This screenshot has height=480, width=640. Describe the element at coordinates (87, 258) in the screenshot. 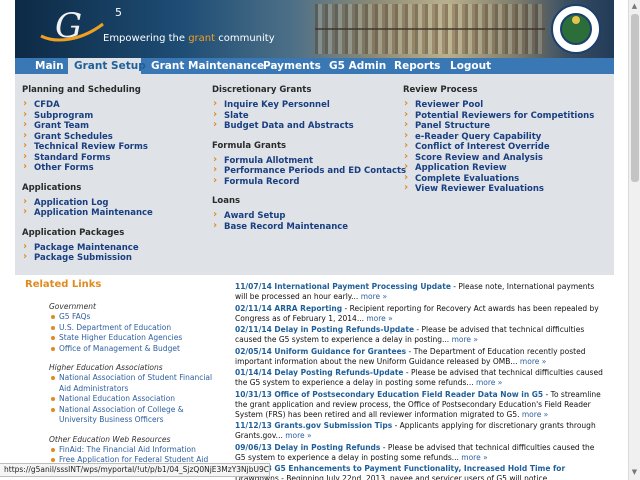

I see `menu-link-package-submission: Package Submission` at that location.